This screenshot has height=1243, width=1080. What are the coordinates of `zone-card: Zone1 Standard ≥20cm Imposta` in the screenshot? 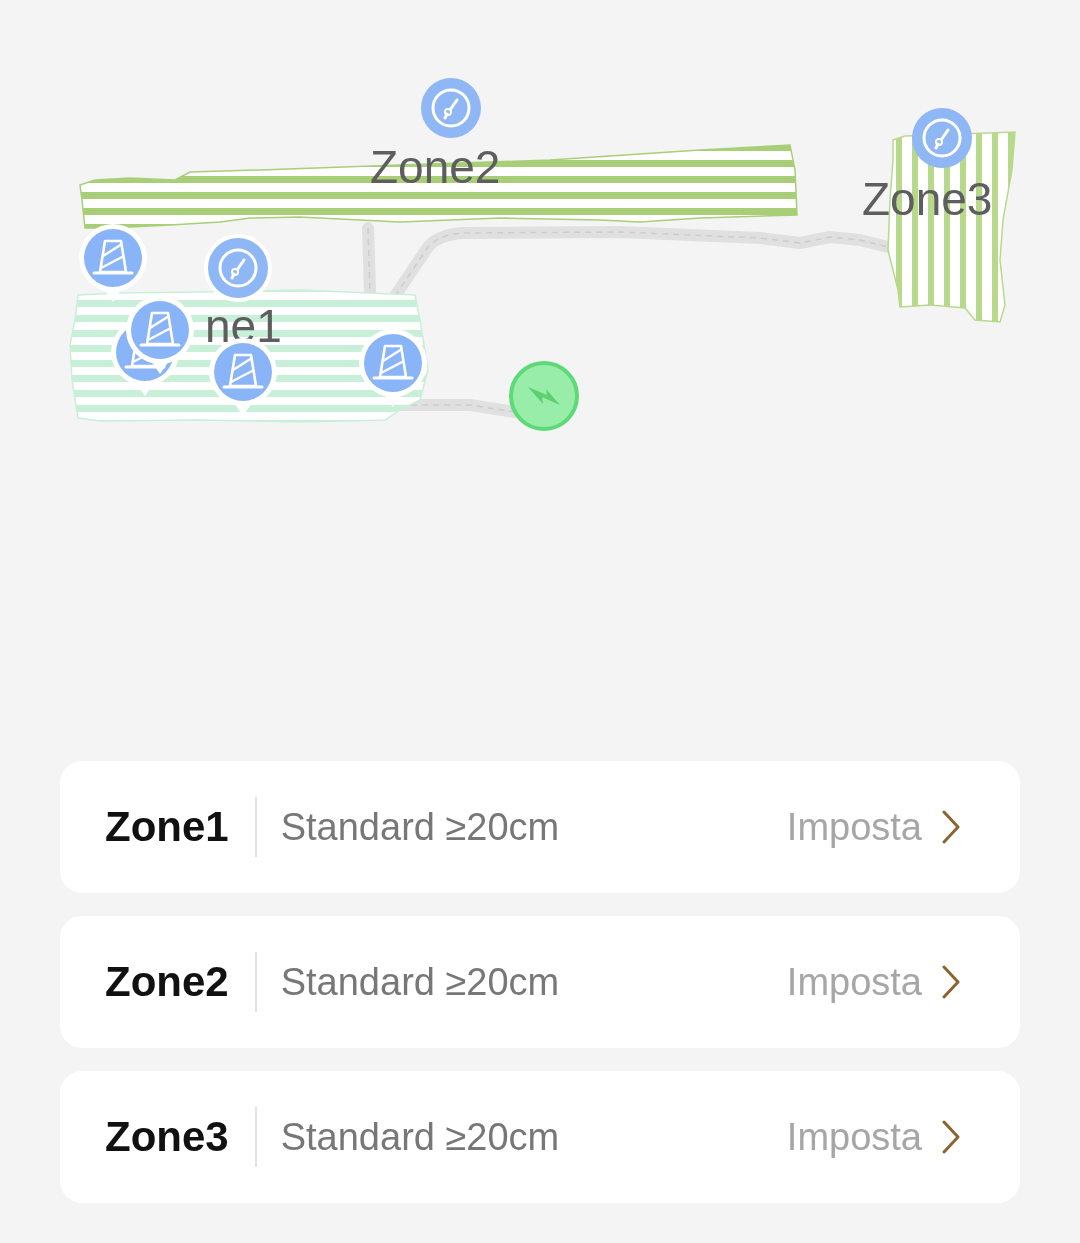 It's located at (540, 827).